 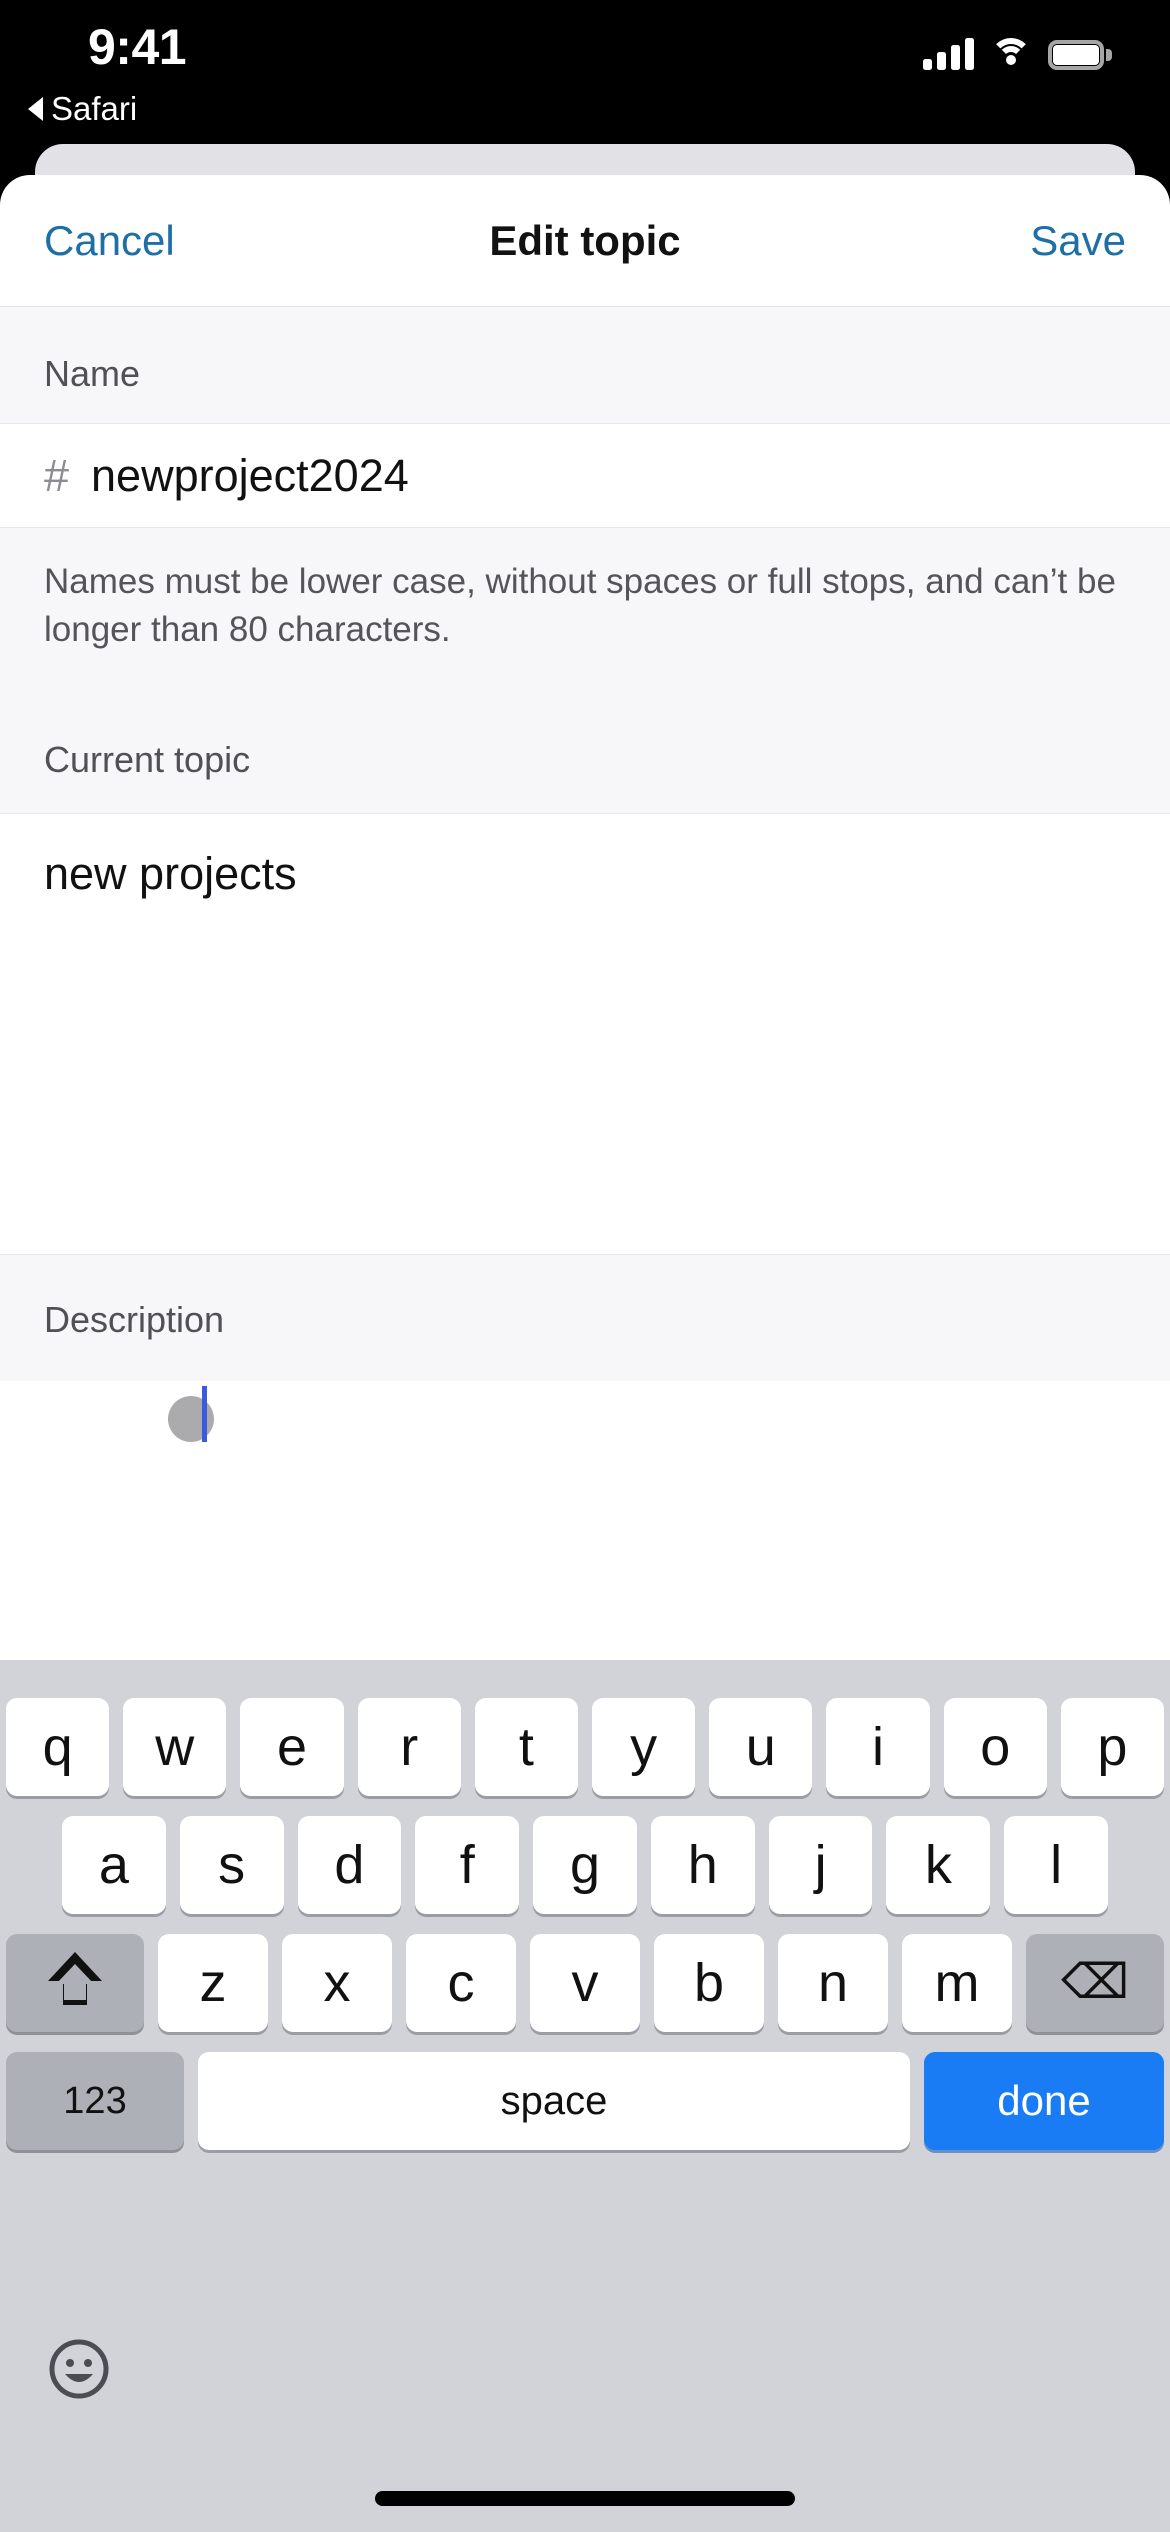 What do you see at coordinates (1044, 2101) in the screenshot?
I see `done-key: done` at bounding box center [1044, 2101].